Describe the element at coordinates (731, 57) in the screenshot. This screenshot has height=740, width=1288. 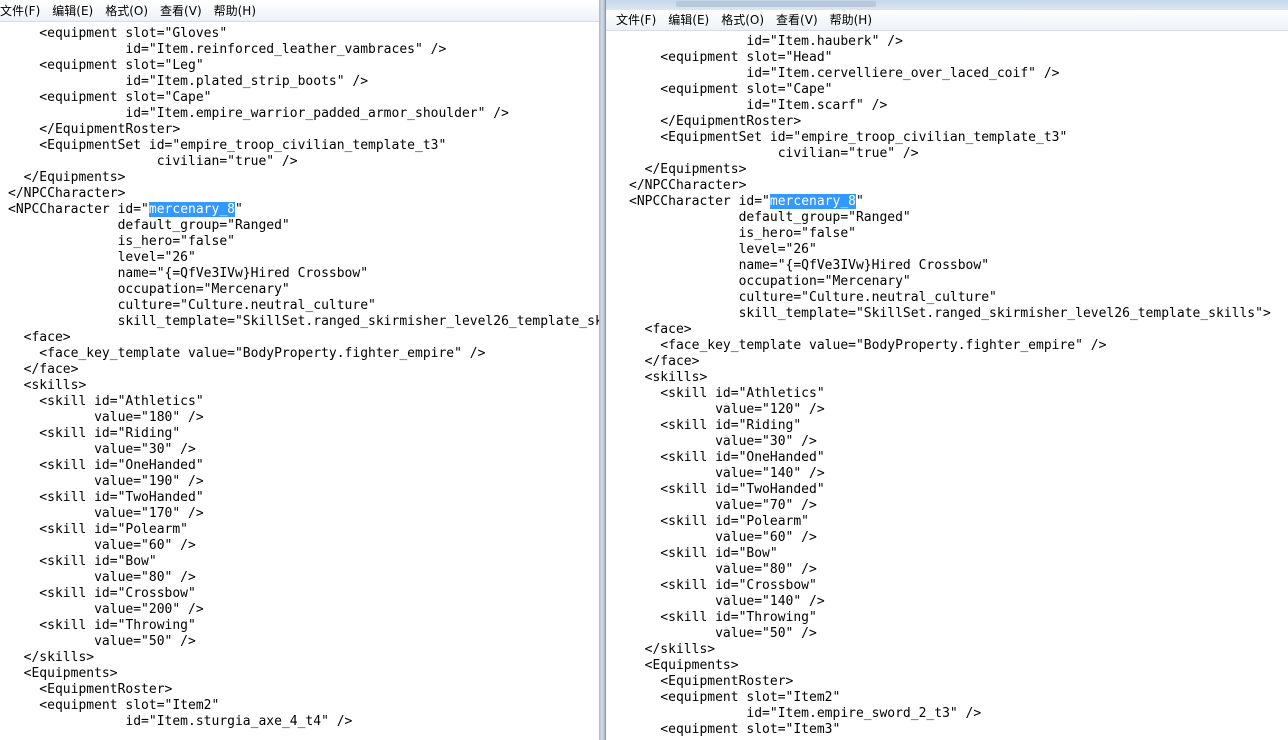
I see `code-line: <equipment slot="Head"` at that location.